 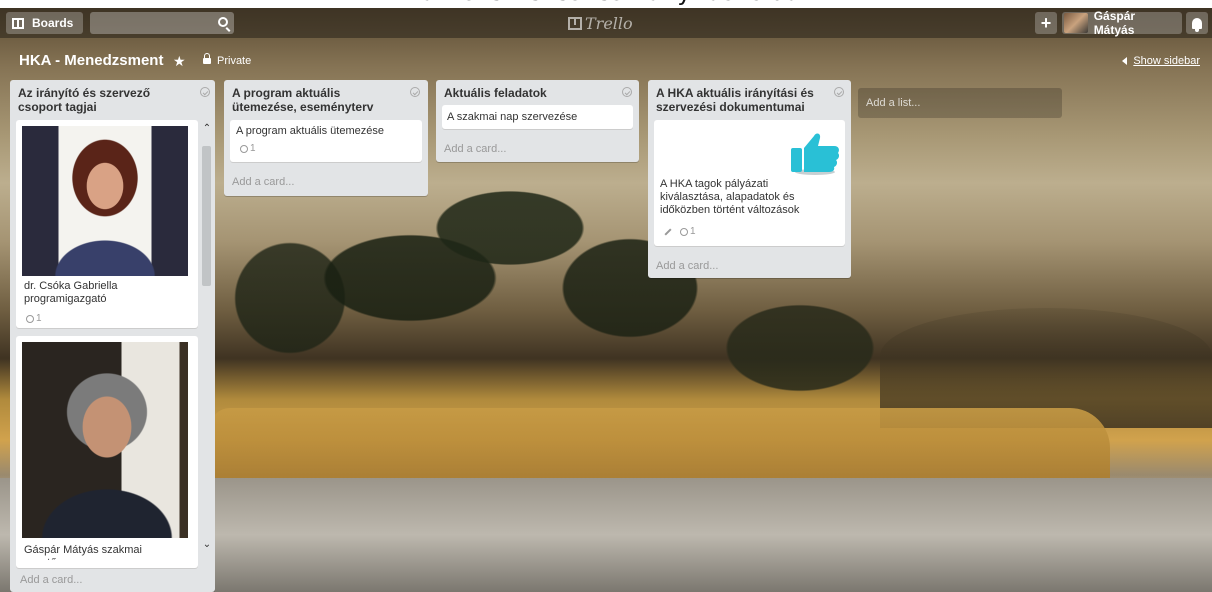 I want to click on star-icon: ★, so click(x=179, y=61).